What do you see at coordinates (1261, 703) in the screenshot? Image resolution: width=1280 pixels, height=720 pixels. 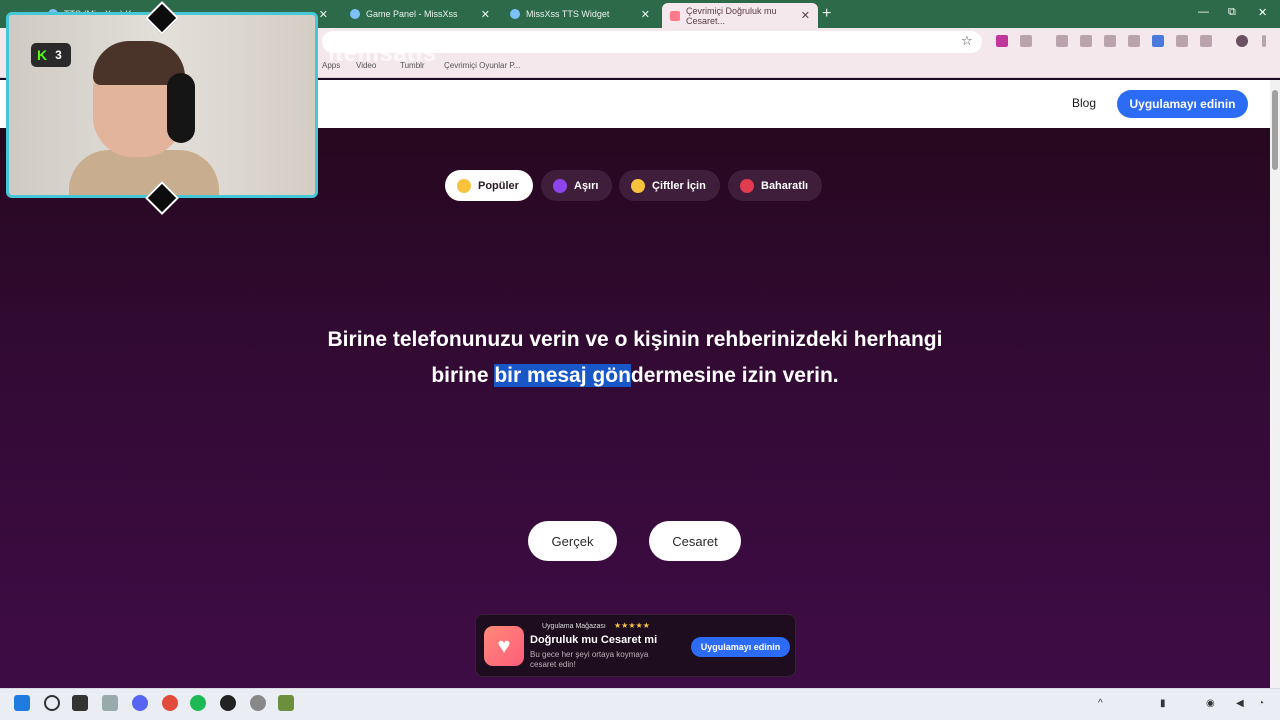 I see `notification-bell-icon: ◔` at bounding box center [1261, 703].